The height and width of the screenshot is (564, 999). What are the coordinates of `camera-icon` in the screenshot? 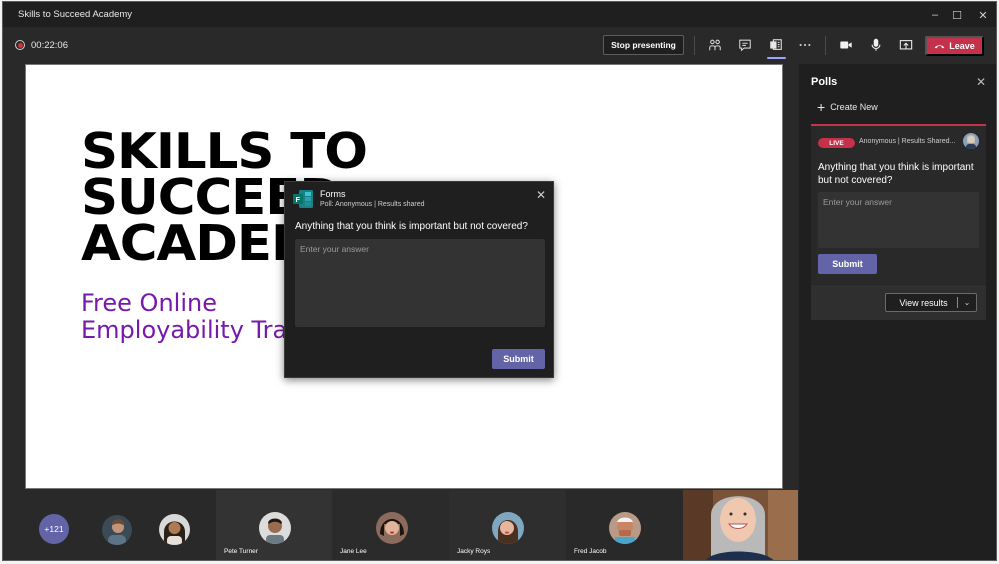 It's located at (846, 45).